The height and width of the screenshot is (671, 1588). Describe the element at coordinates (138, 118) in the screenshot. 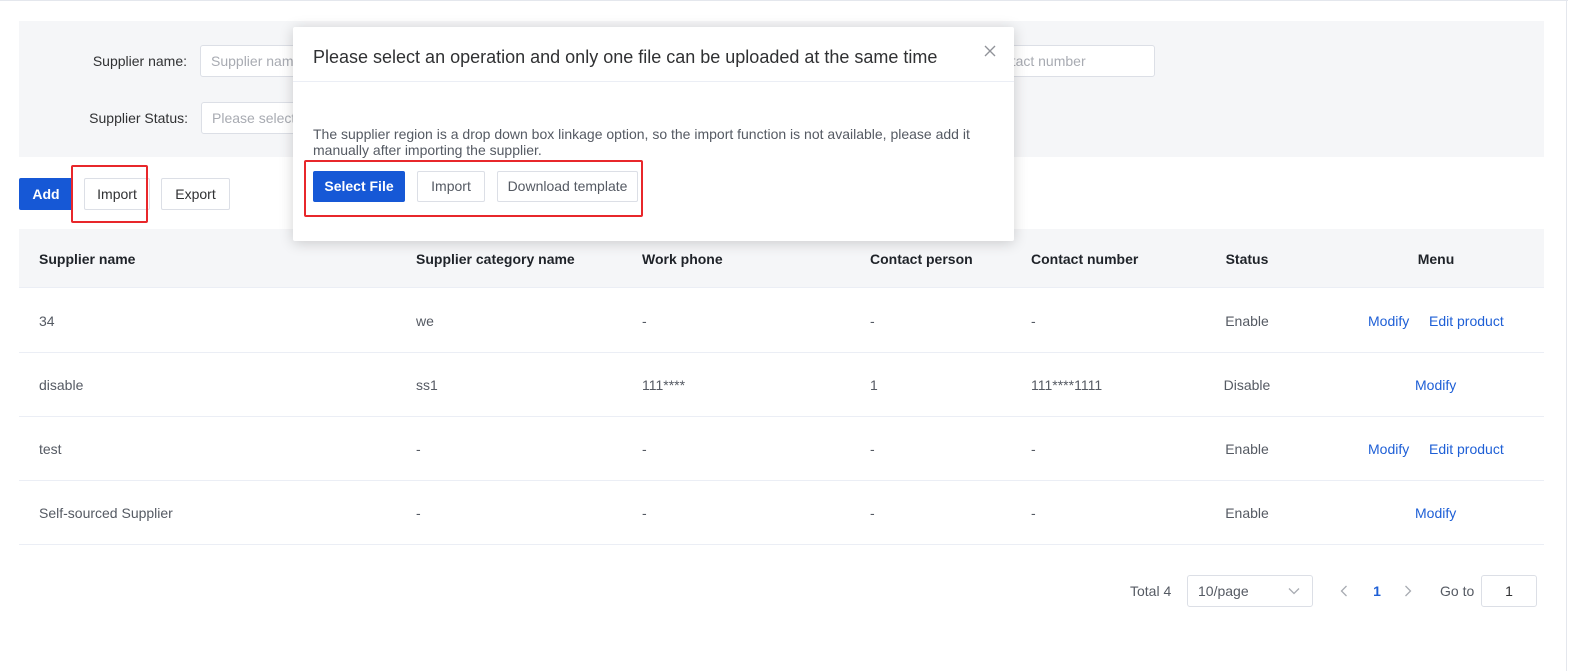

I see `supplier-status-label: Supplier Status:` at that location.